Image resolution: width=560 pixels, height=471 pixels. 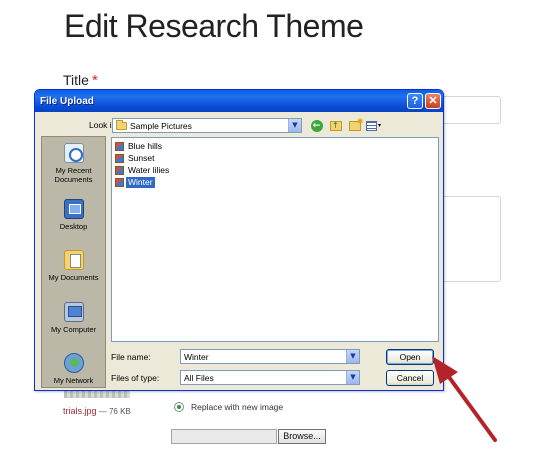 I want to click on replace-image-option: Replace with new image, so click(x=228, y=407).